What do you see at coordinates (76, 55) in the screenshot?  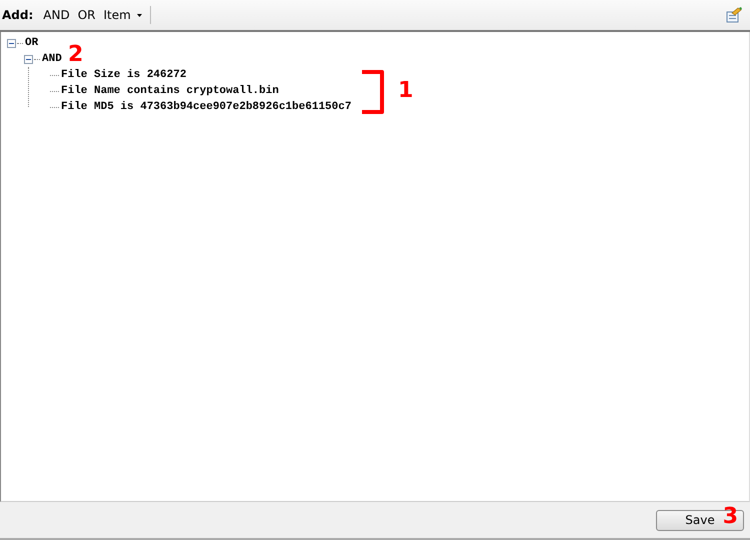 I see `annotation-number: 2` at bounding box center [76, 55].